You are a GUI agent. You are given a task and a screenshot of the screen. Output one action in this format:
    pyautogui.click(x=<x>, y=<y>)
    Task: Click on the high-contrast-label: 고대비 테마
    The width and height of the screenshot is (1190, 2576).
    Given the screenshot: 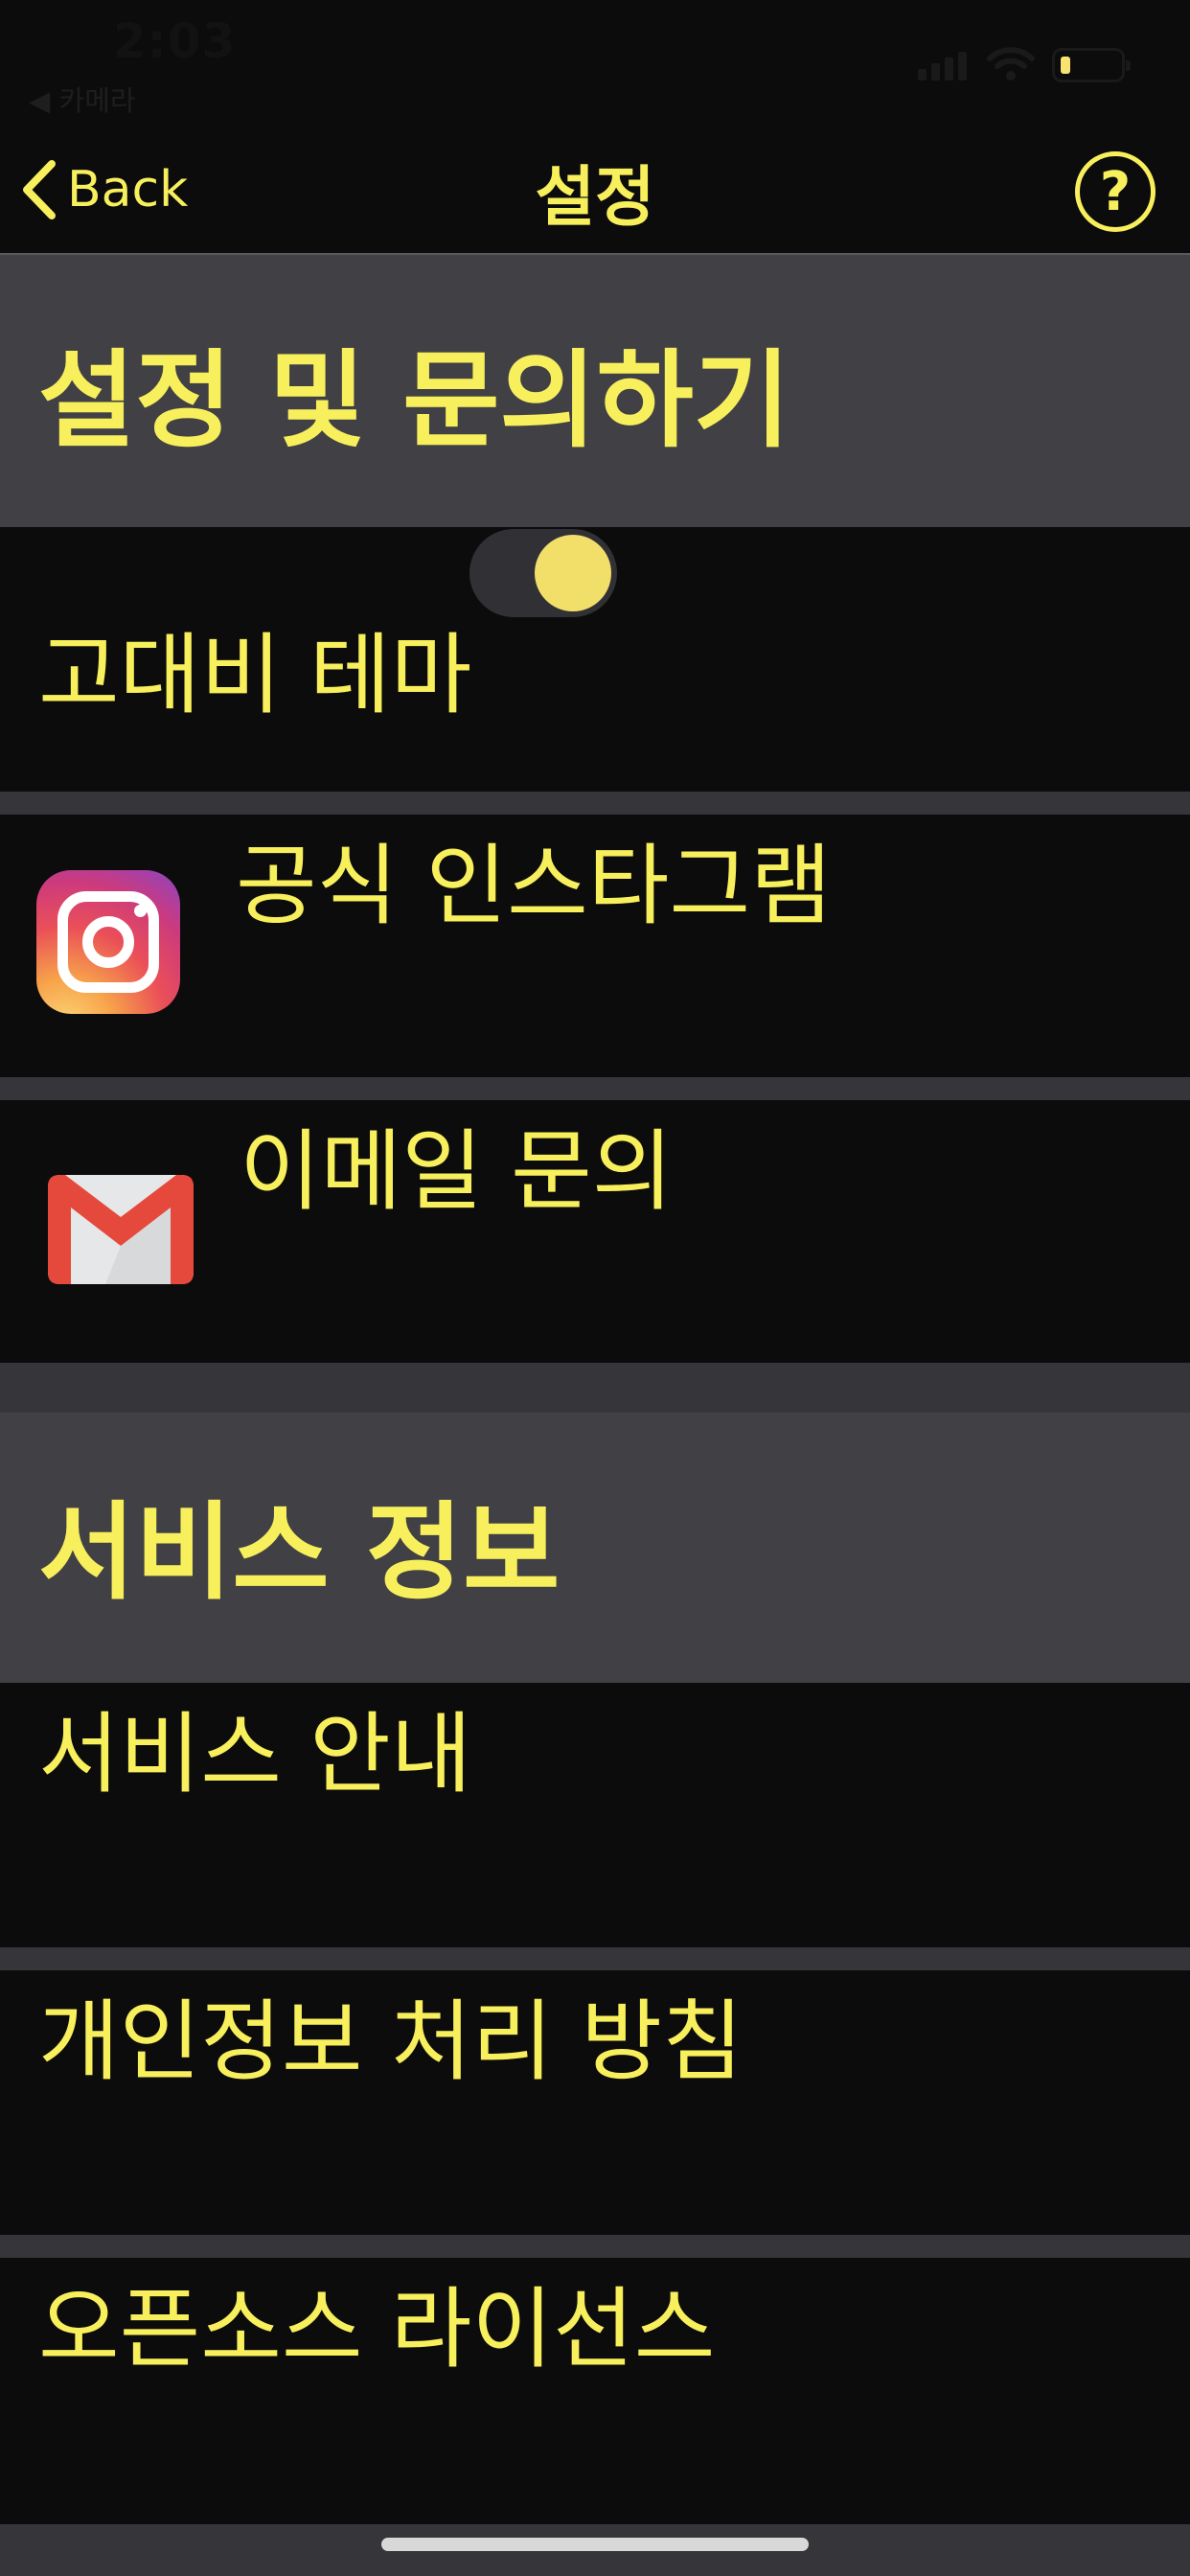 What is the action you would take?
    pyautogui.click(x=255, y=675)
    